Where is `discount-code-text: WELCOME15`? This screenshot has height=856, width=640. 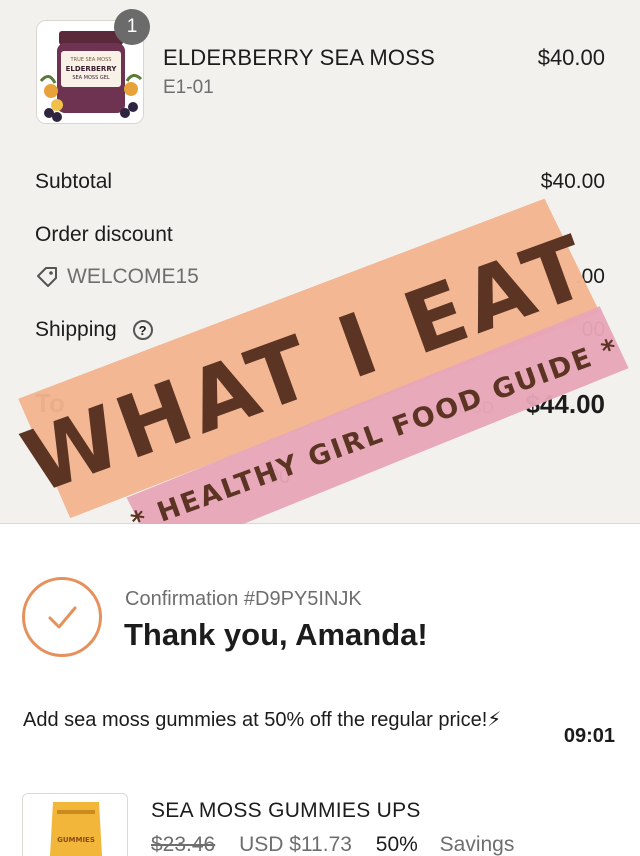
discount-code-text: WELCOME15 is located at coordinates (133, 276).